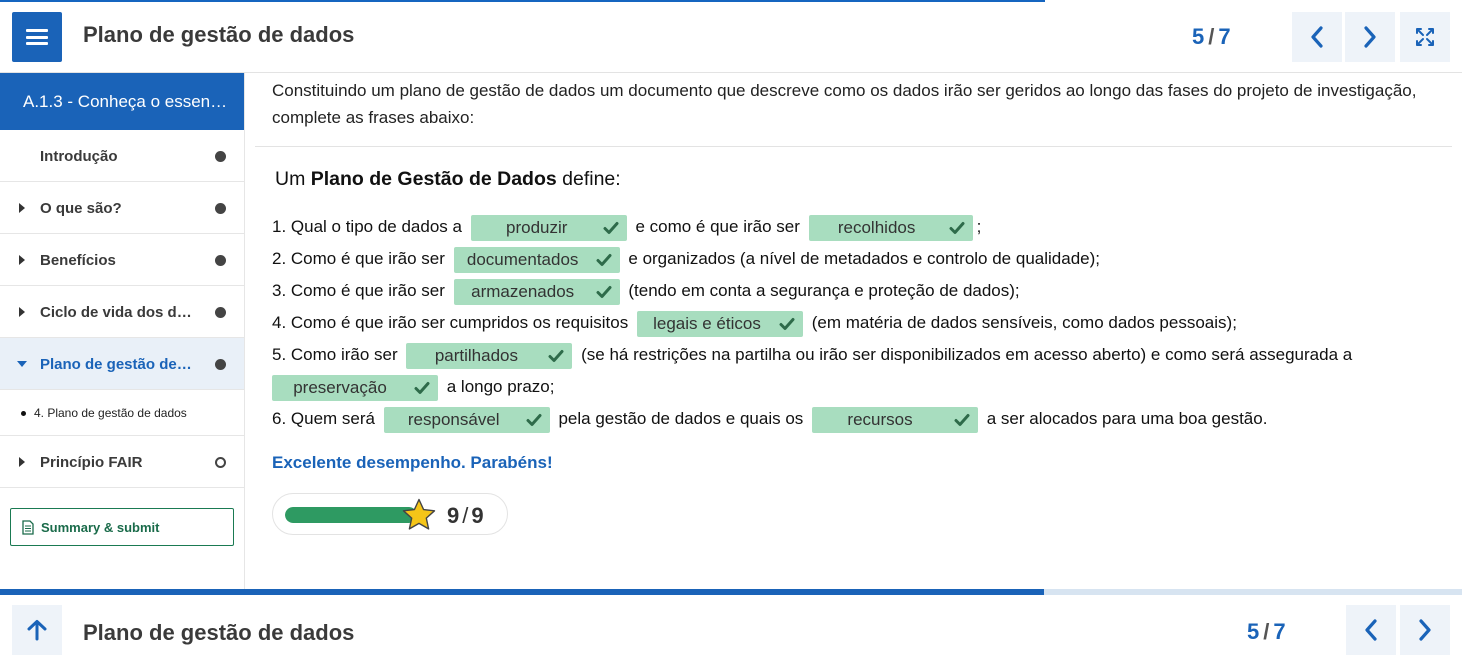  I want to click on lesson-progress-bar, so click(731, 592).